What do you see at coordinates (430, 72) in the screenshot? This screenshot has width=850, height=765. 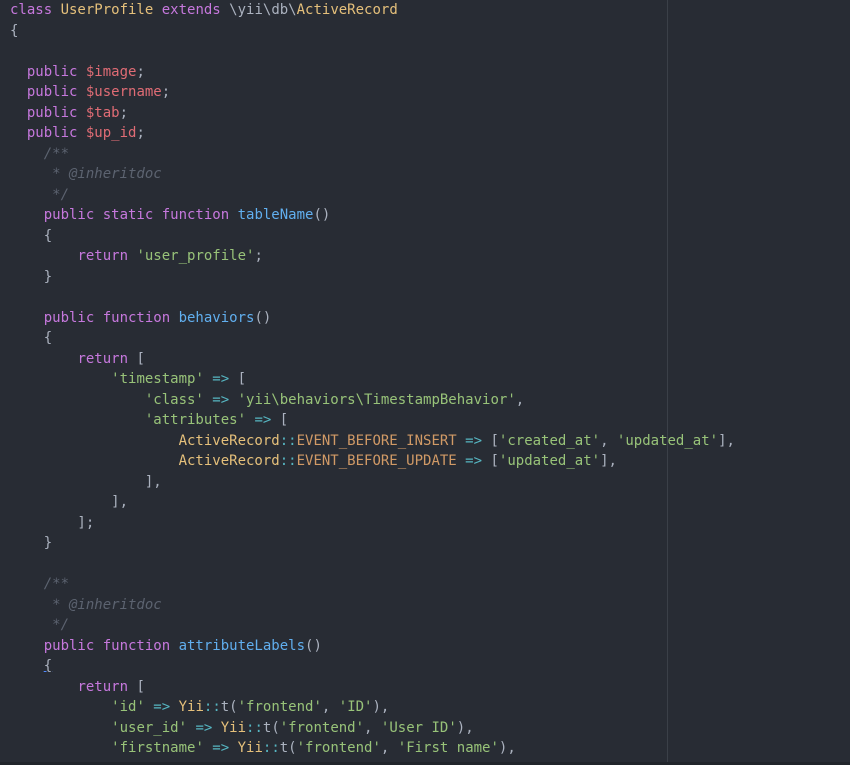 I see `code-line: public $image;` at bounding box center [430, 72].